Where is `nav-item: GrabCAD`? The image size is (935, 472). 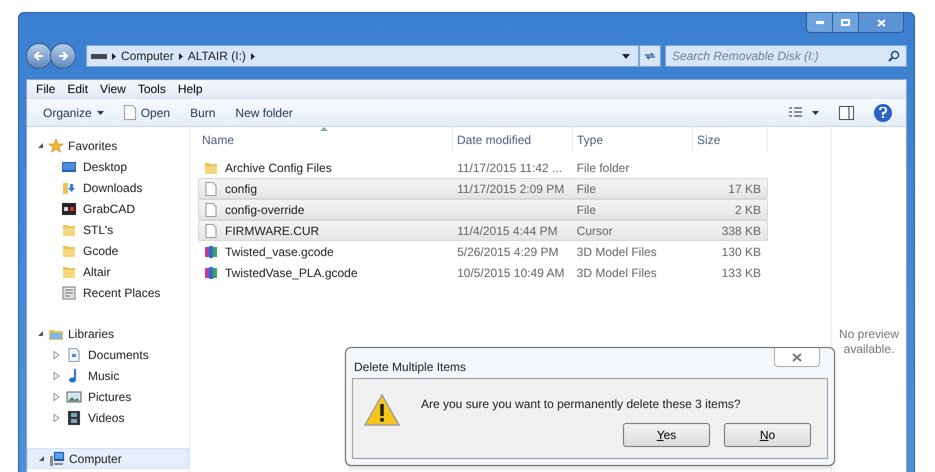 nav-item: GrabCAD is located at coordinates (108, 208).